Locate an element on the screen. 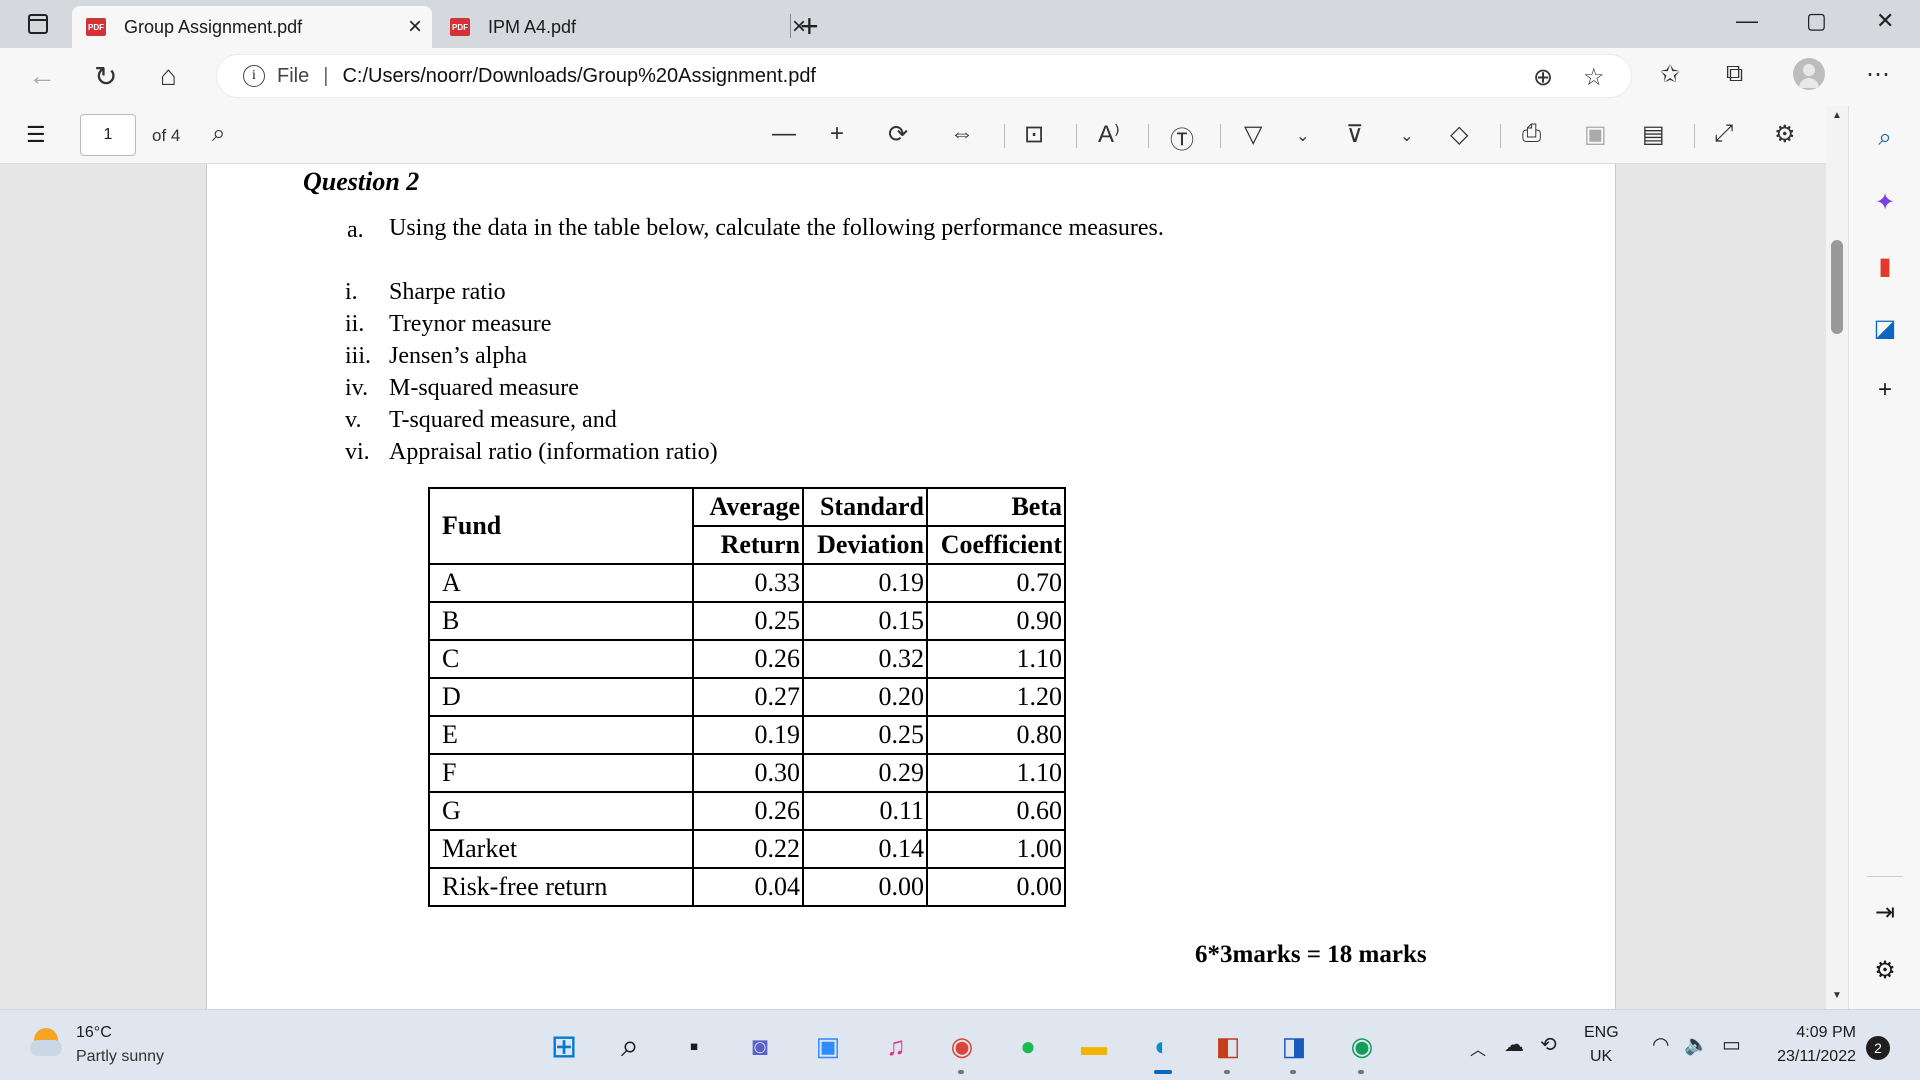 This screenshot has width=1920, height=1080. beta-coefficient: 0.00 is located at coordinates (996, 887).